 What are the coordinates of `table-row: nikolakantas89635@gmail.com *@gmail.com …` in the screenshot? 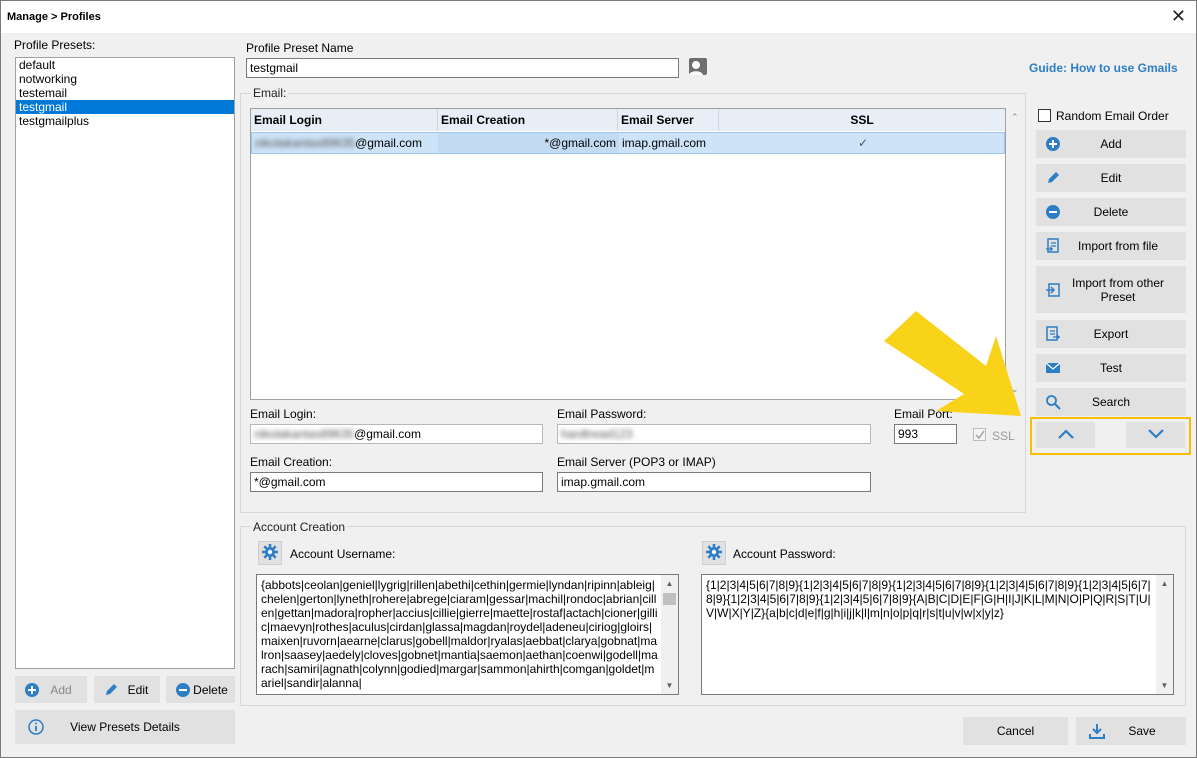 It's located at (628, 143).